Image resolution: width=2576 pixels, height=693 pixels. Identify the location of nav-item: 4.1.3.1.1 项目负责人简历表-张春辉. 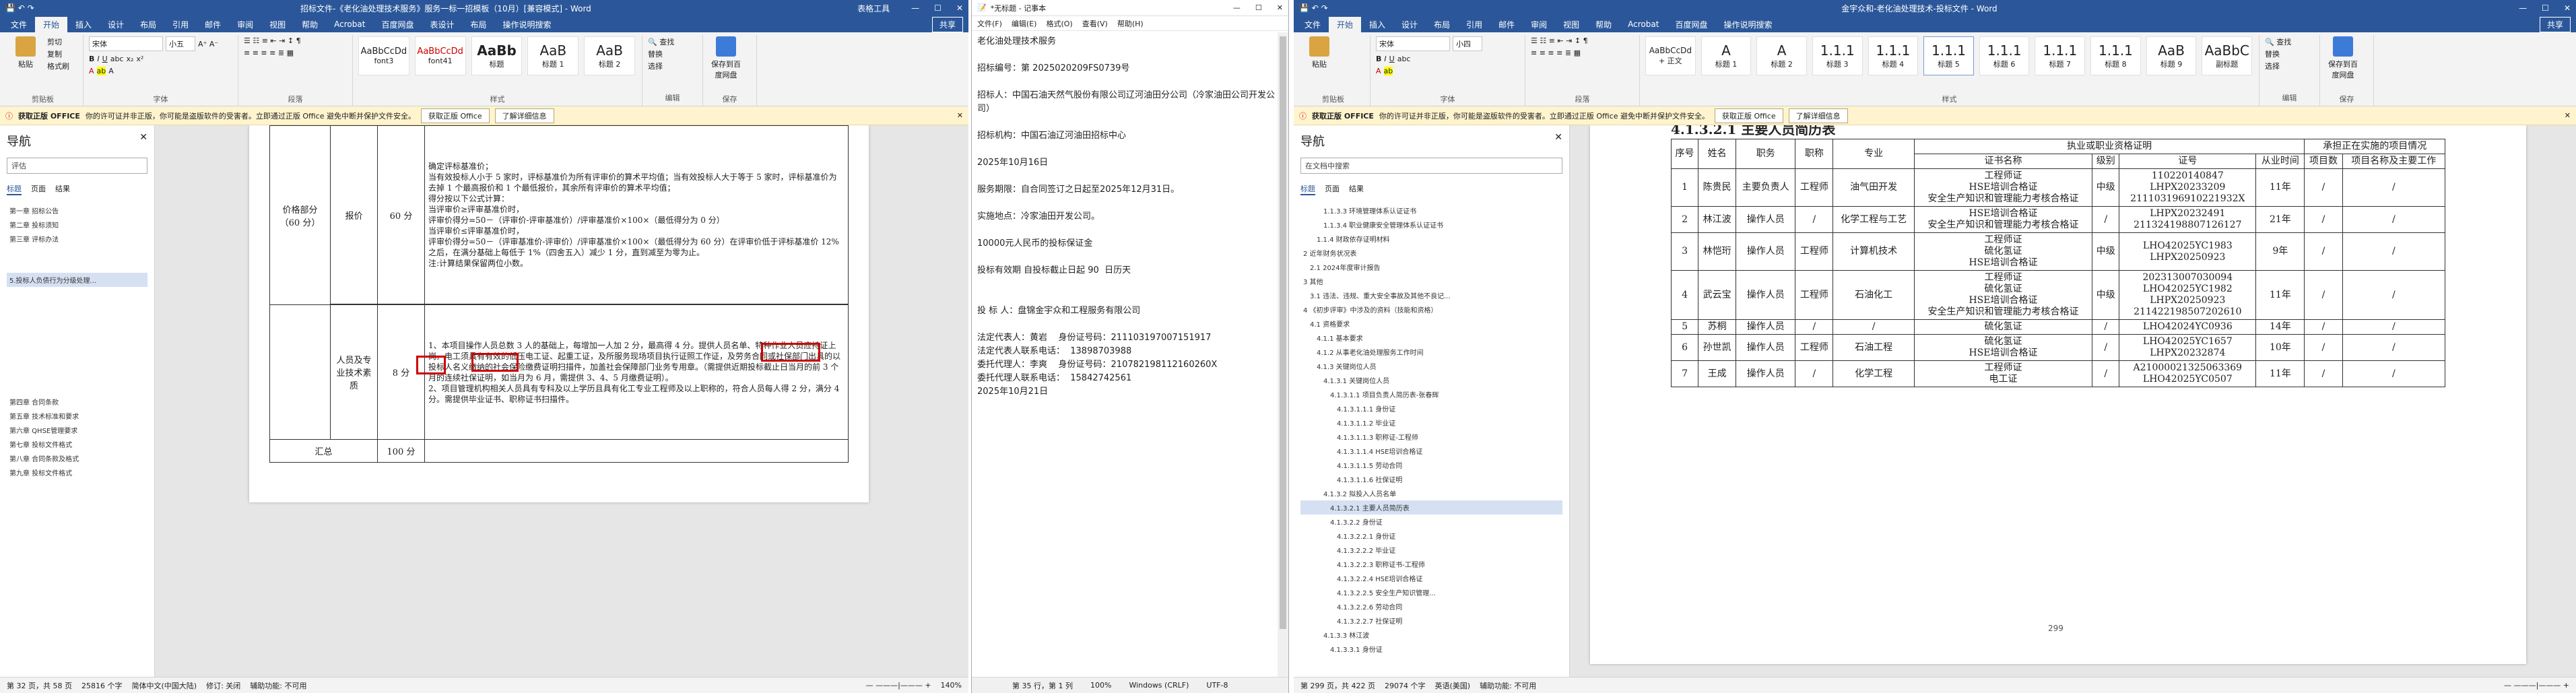
(1431, 394).